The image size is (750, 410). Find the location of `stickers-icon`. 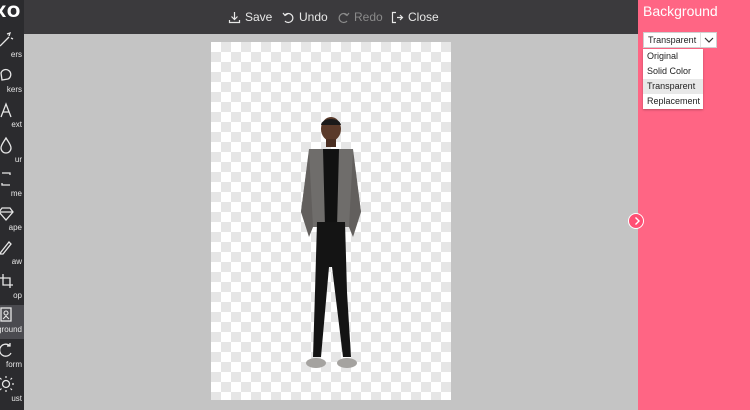

stickers-icon is located at coordinates (6, 74).